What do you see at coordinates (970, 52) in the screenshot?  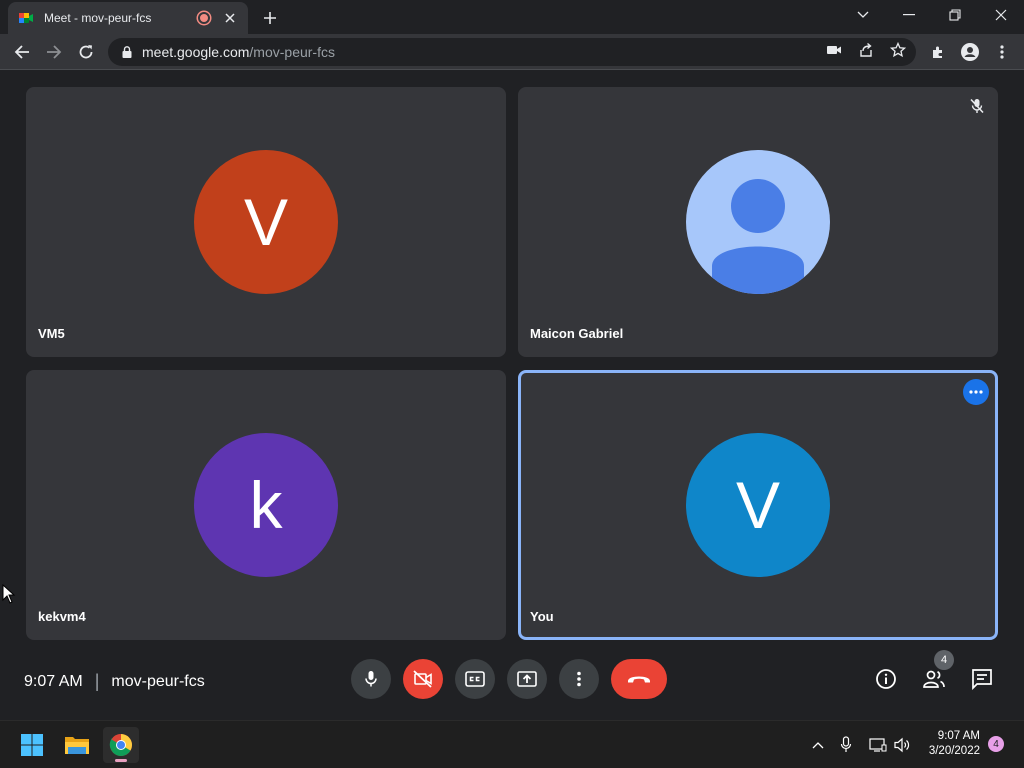 I see `profile-avatar-icon` at bounding box center [970, 52].